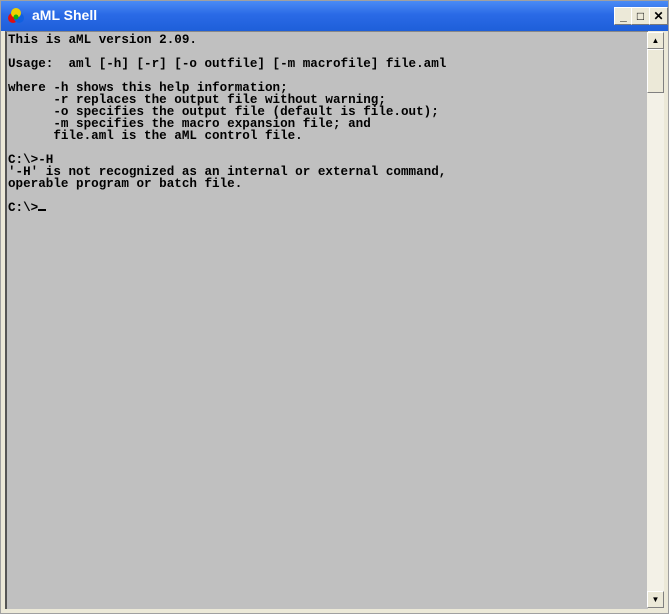 This screenshot has height=614, width=669. What do you see at coordinates (125, 184) in the screenshot?
I see `console-line: operable program or batch file.` at bounding box center [125, 184].